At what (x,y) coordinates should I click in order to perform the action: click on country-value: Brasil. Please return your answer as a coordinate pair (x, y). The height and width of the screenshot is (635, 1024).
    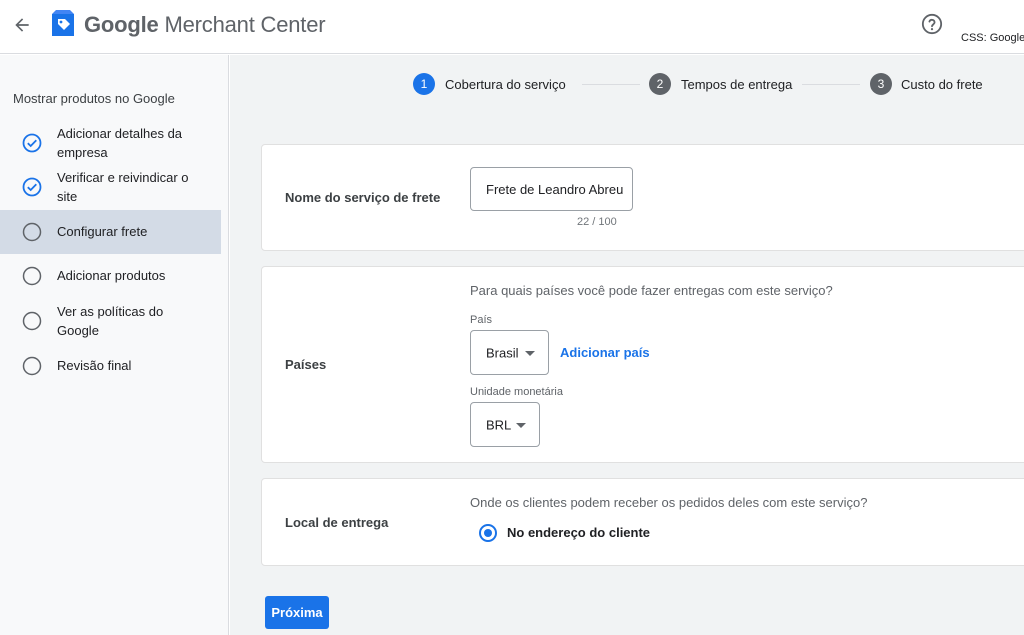
    Looking at the image, I should click on (502, 352).